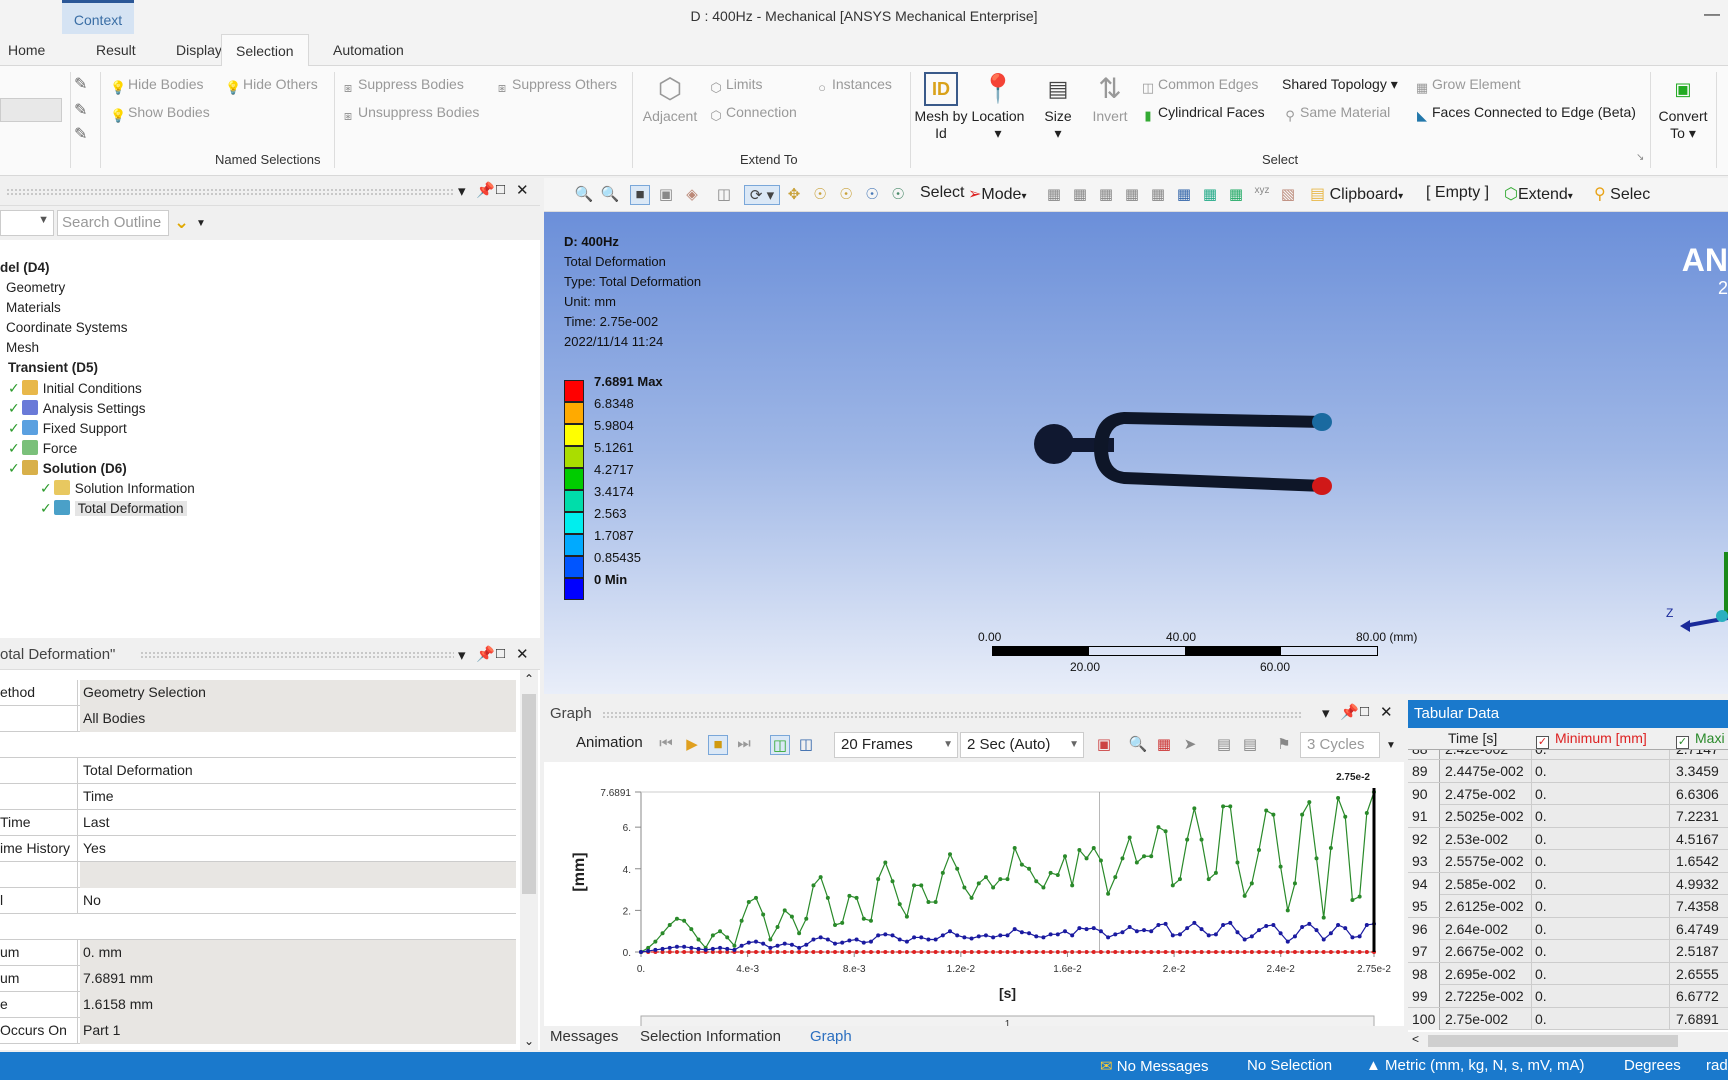  What do you see at coordinates (806, 745) in the screenshot?
I see `result-sets-icon: ◫` at bounding box center [806, 745].